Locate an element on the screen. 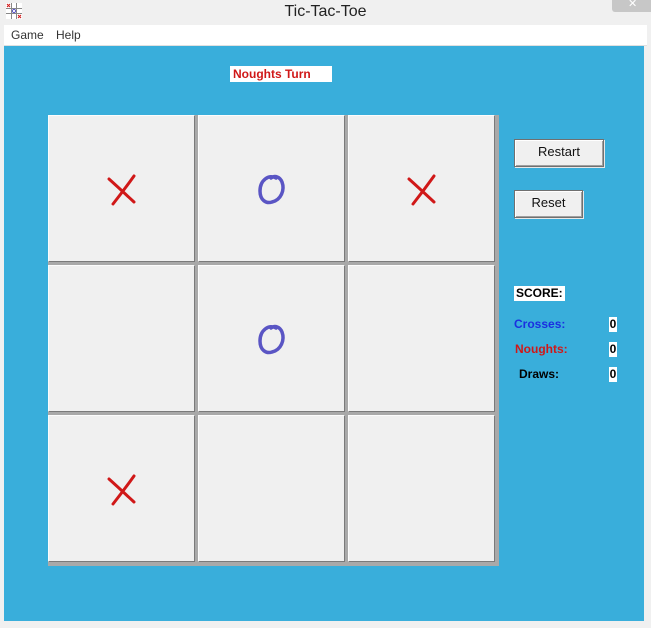  menu-help: Help is located at coordinates (68, 35).